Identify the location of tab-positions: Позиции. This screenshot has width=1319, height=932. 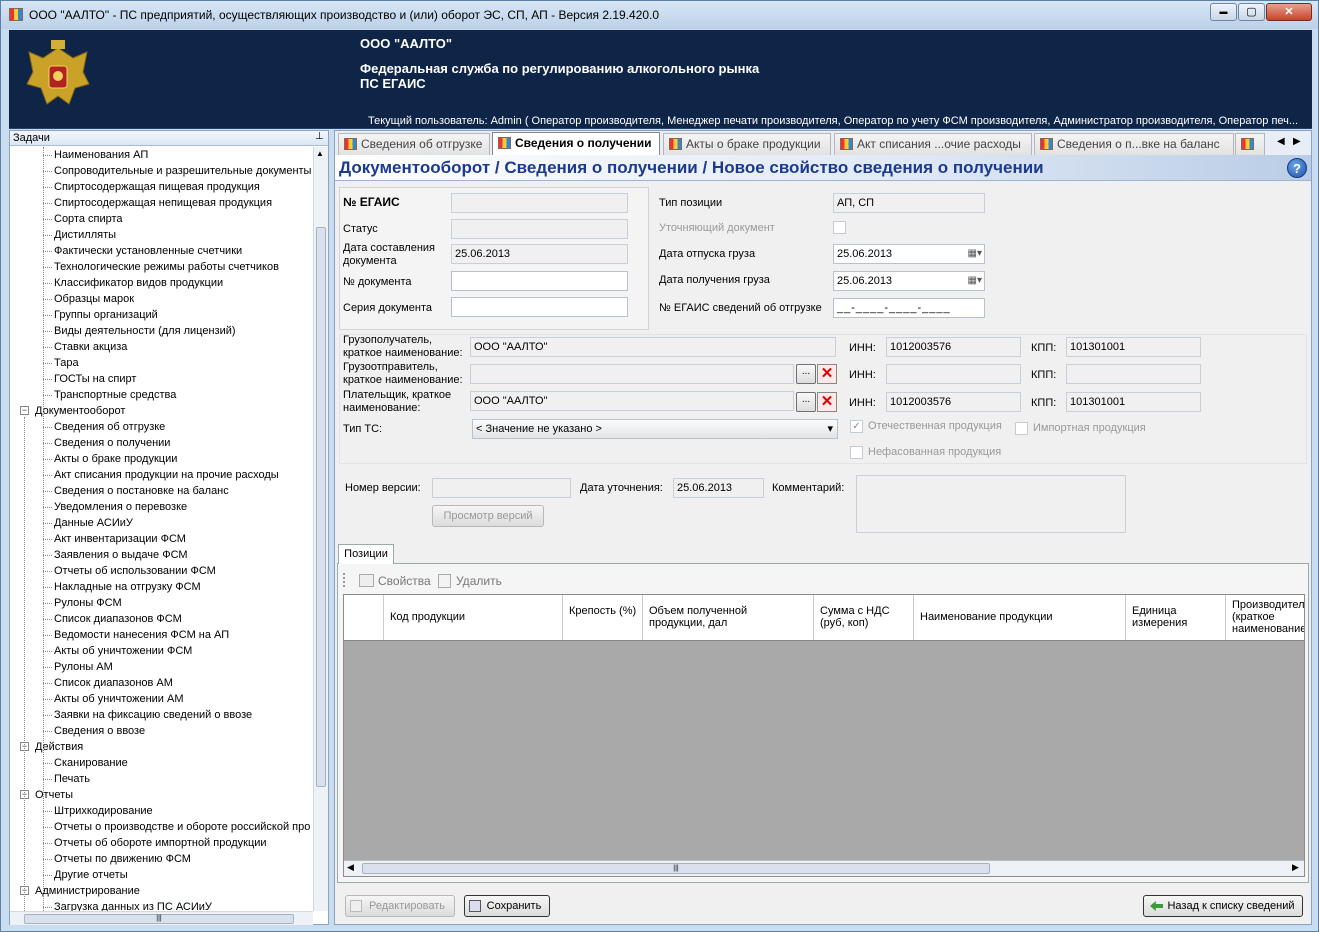
(366, 554).